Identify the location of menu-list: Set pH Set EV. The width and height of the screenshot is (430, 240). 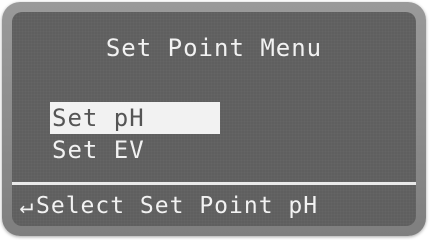
(135, 134).